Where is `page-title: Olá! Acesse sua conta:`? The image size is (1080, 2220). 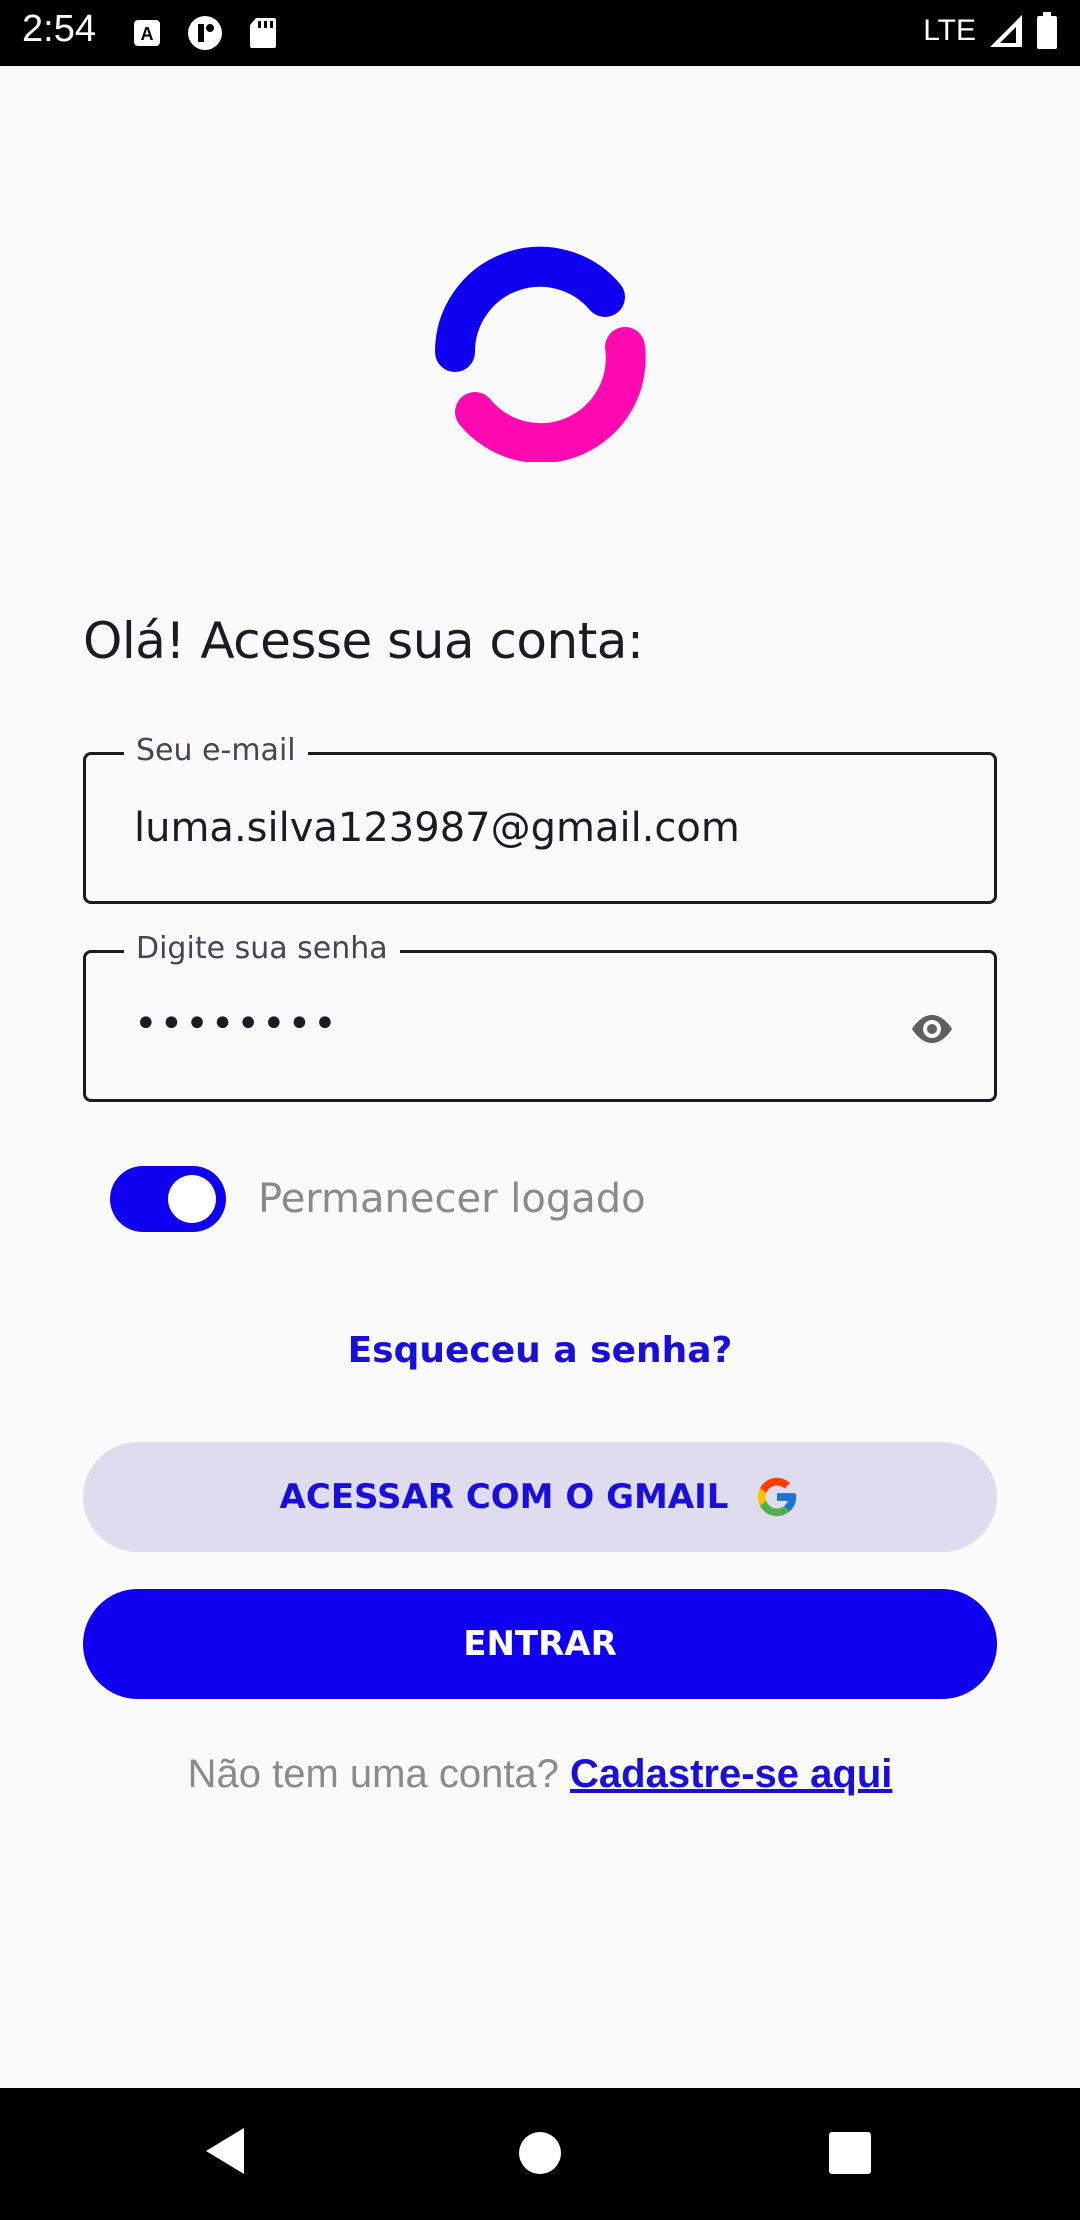
page-title: Olá! Acesse sua conta: is located at coordinates (363, 641).